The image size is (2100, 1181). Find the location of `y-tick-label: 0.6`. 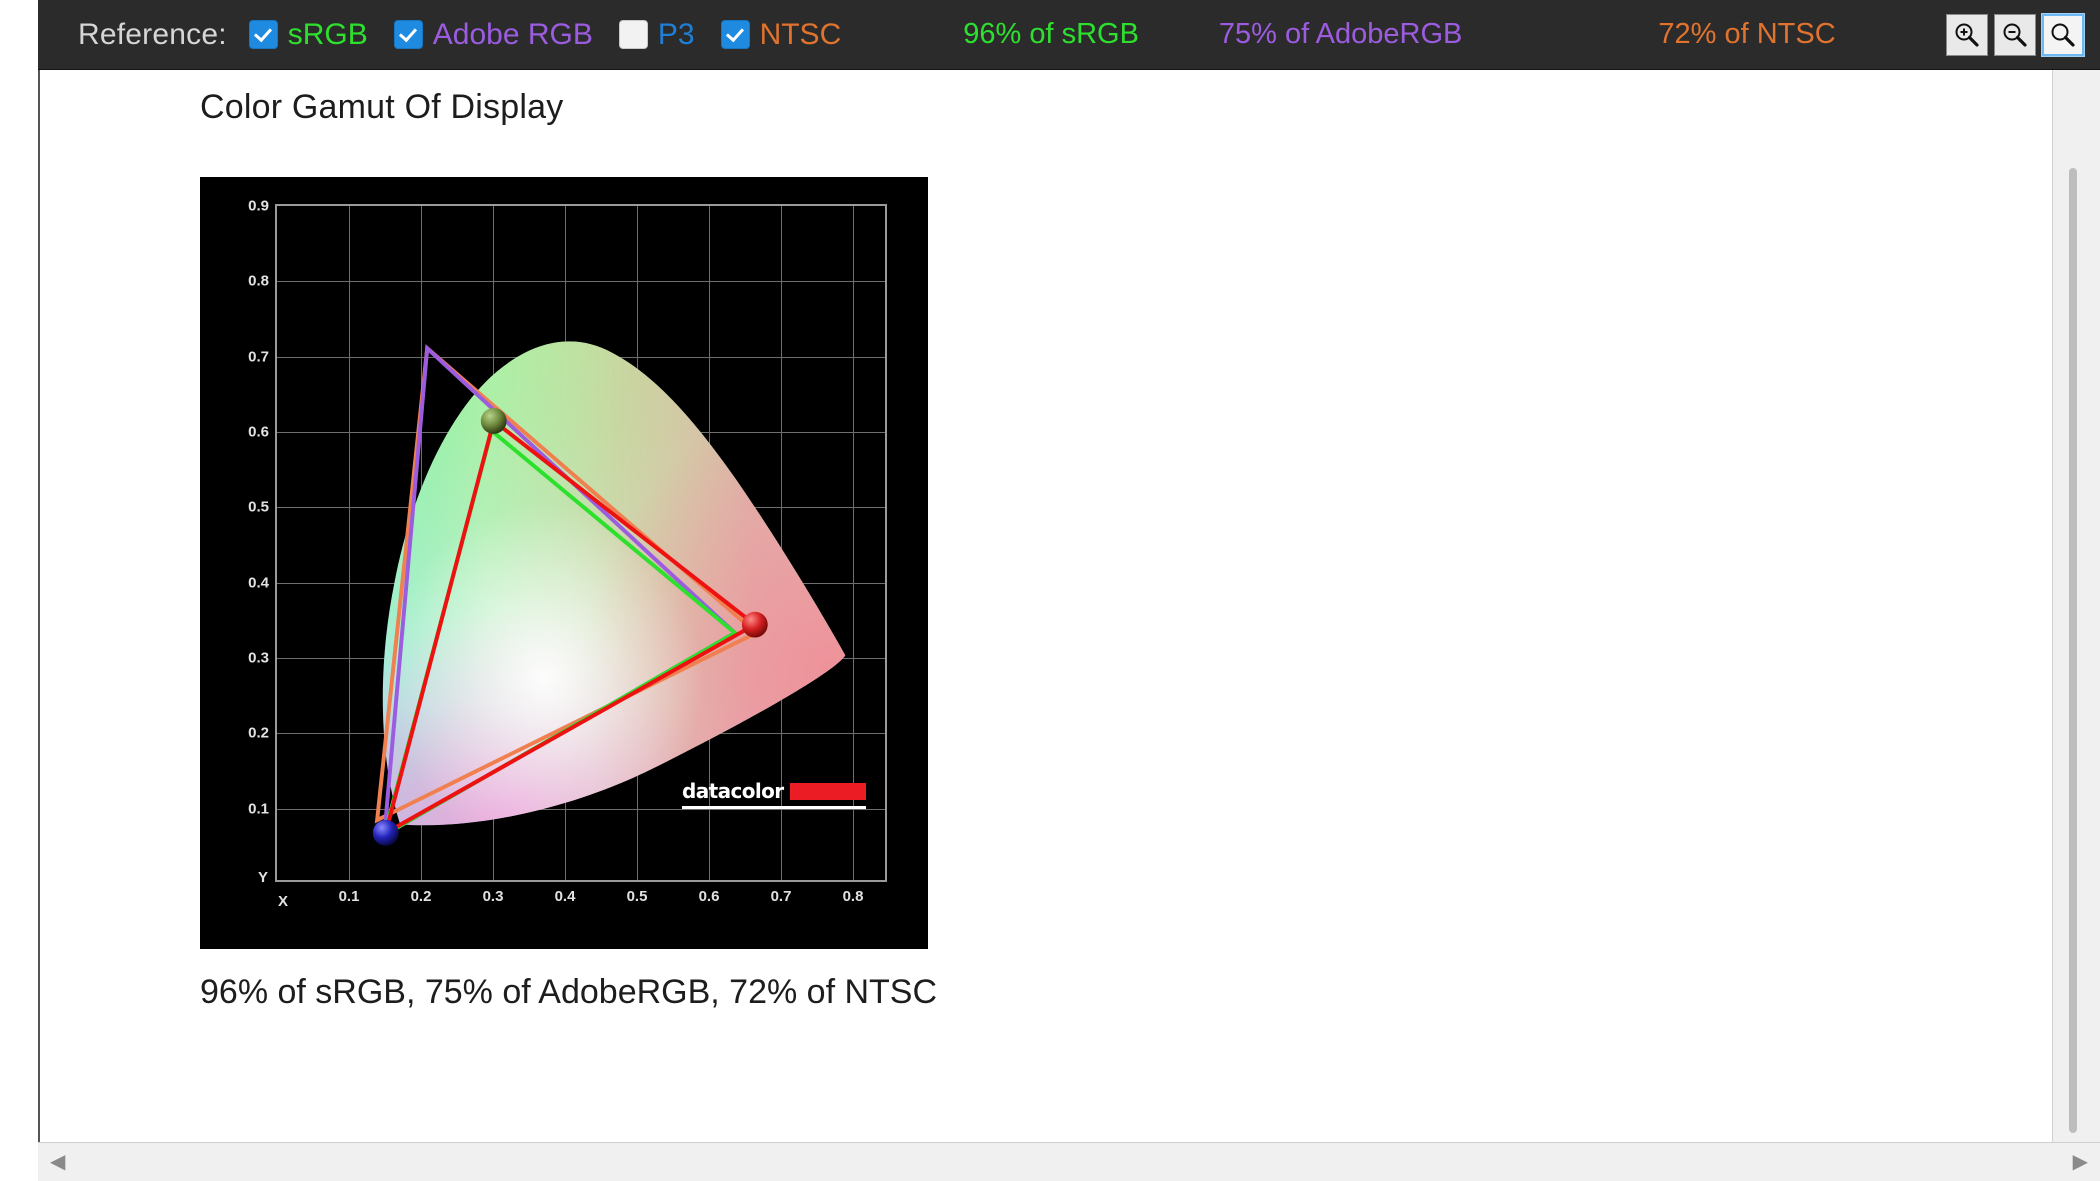

y-tick-label: 0.6 is located at coordinates (258, 432).